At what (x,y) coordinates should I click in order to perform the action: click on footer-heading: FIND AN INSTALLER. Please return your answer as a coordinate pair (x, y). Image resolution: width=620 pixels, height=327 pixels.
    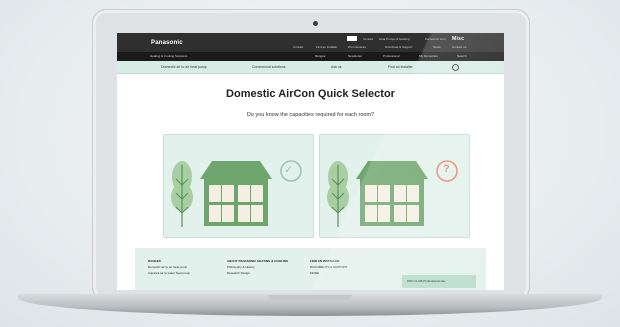
    Looking at the image, I should click on (328, 261).